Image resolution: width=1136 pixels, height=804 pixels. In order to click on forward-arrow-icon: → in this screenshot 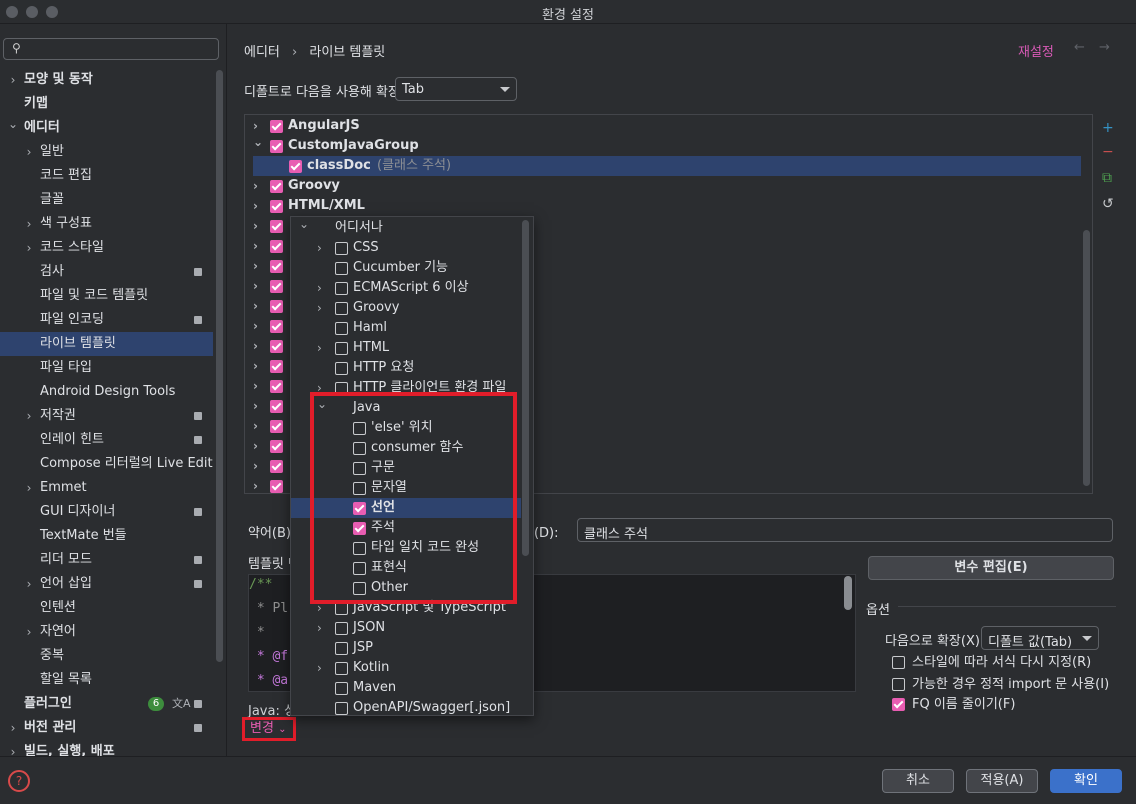, I will do `click(1104, 47)`.